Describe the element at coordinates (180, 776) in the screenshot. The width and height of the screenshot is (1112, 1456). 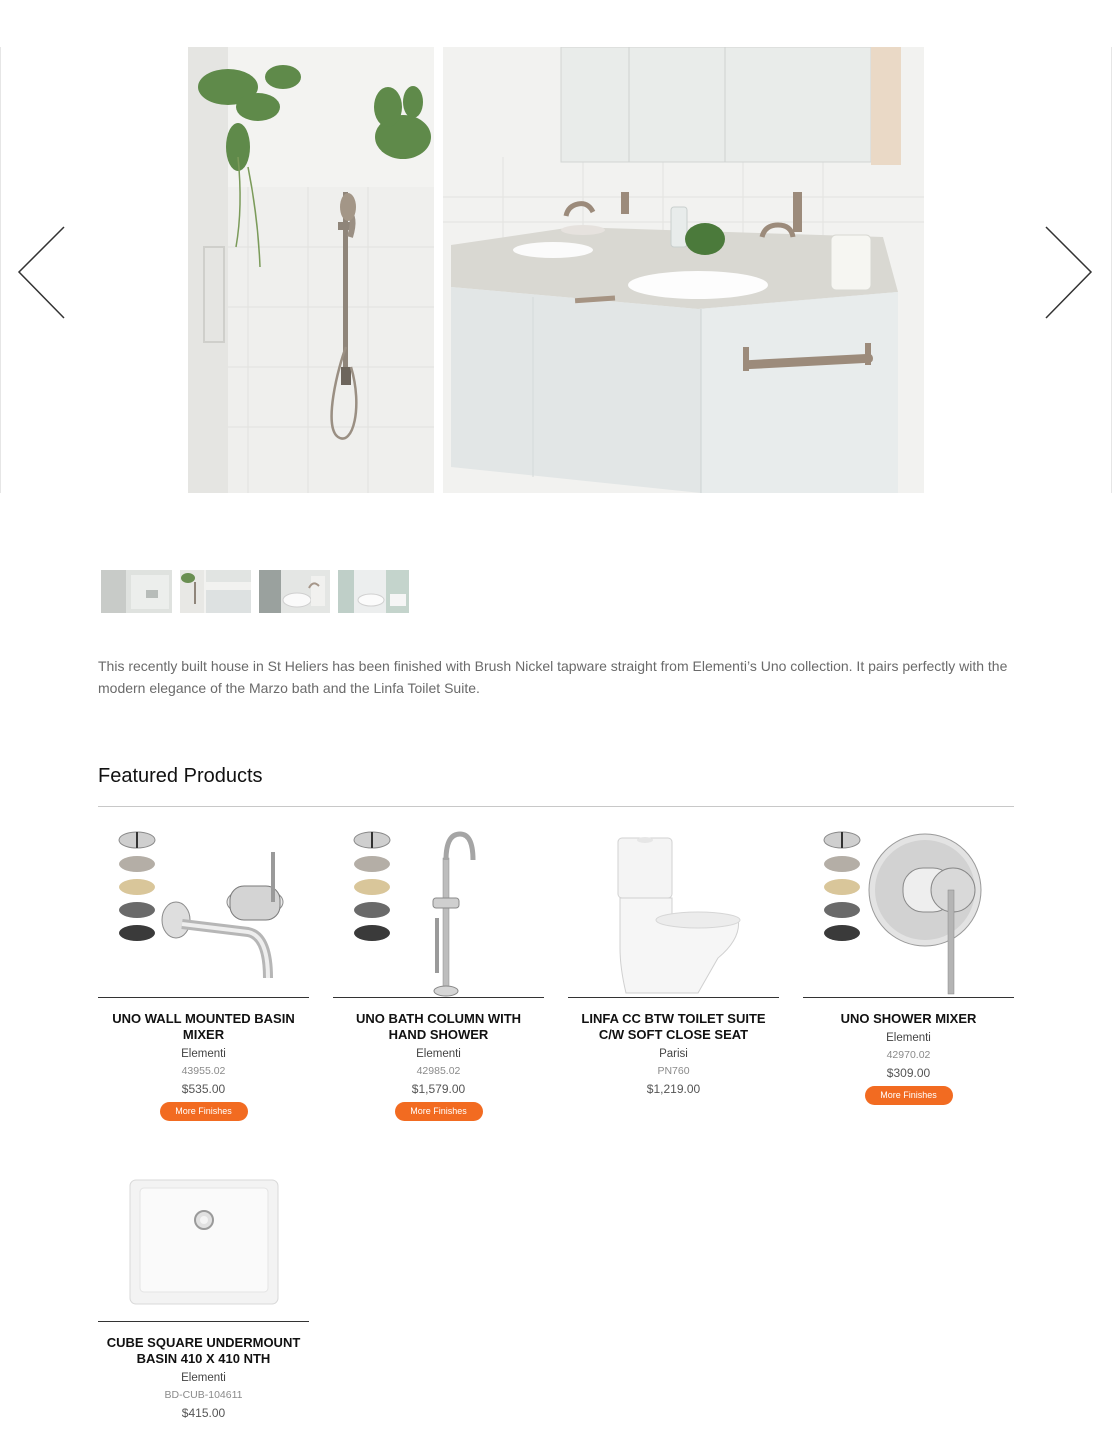
I see `featured-products-heading: Featured Products` at that location.